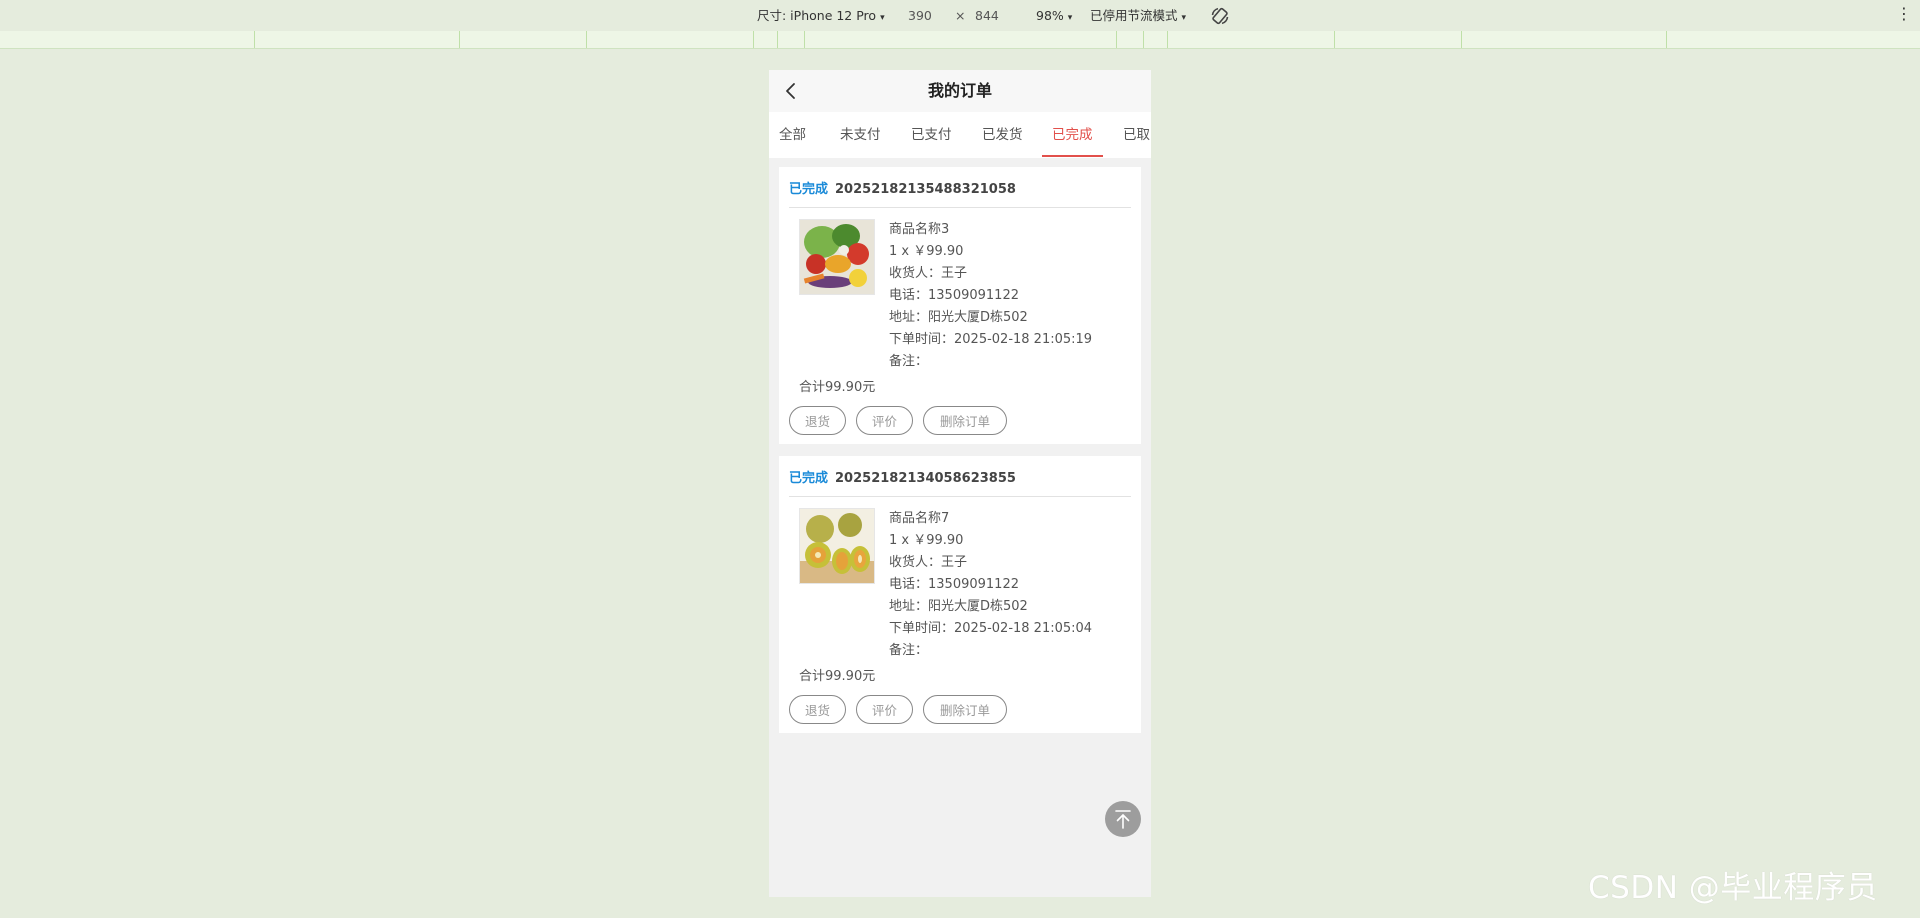  What do you see at coordinates (817, 15) in the screenshot?
I see `device-label: 尺寸: iPhone 12 Pro` at bounding box center [817, 15].